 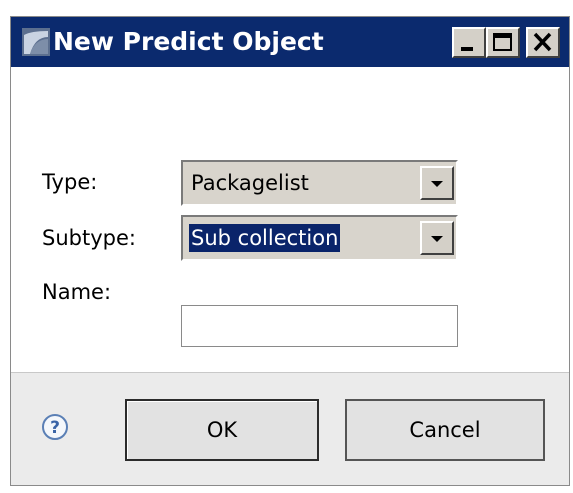 I want to click on type-dropdown-button, so click(x=437, y=183).